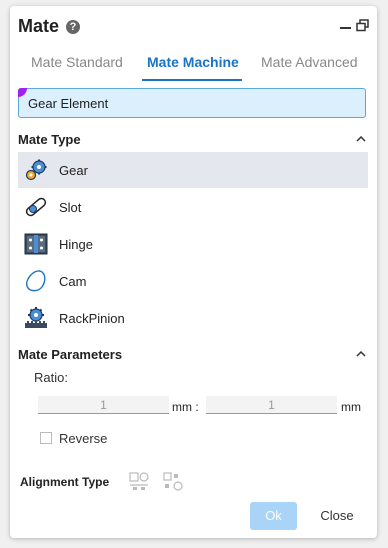 The width and height of the screenshot is (388, 548). I want to click on align-aligned-icon, so click(139, 481).